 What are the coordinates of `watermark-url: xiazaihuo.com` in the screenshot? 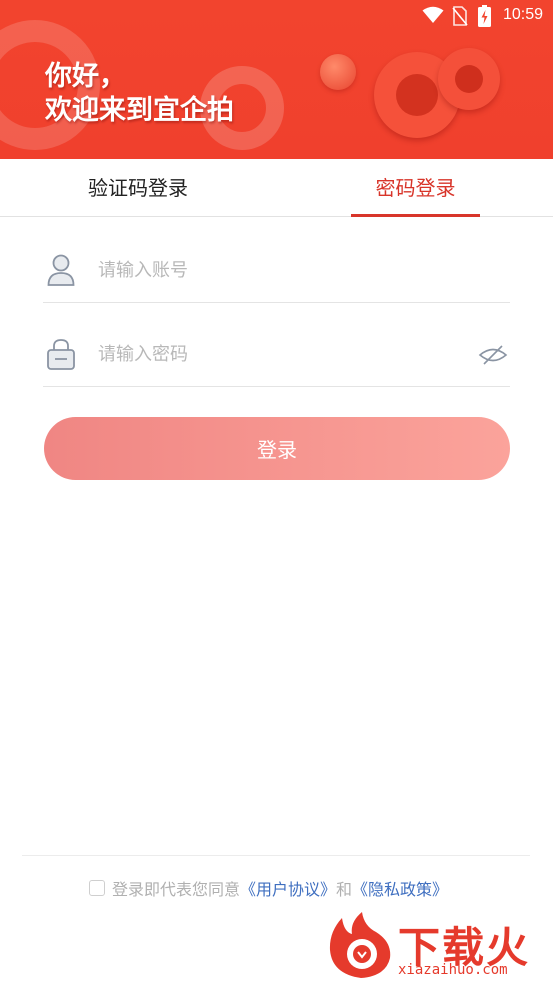 It's located at (453, 970).